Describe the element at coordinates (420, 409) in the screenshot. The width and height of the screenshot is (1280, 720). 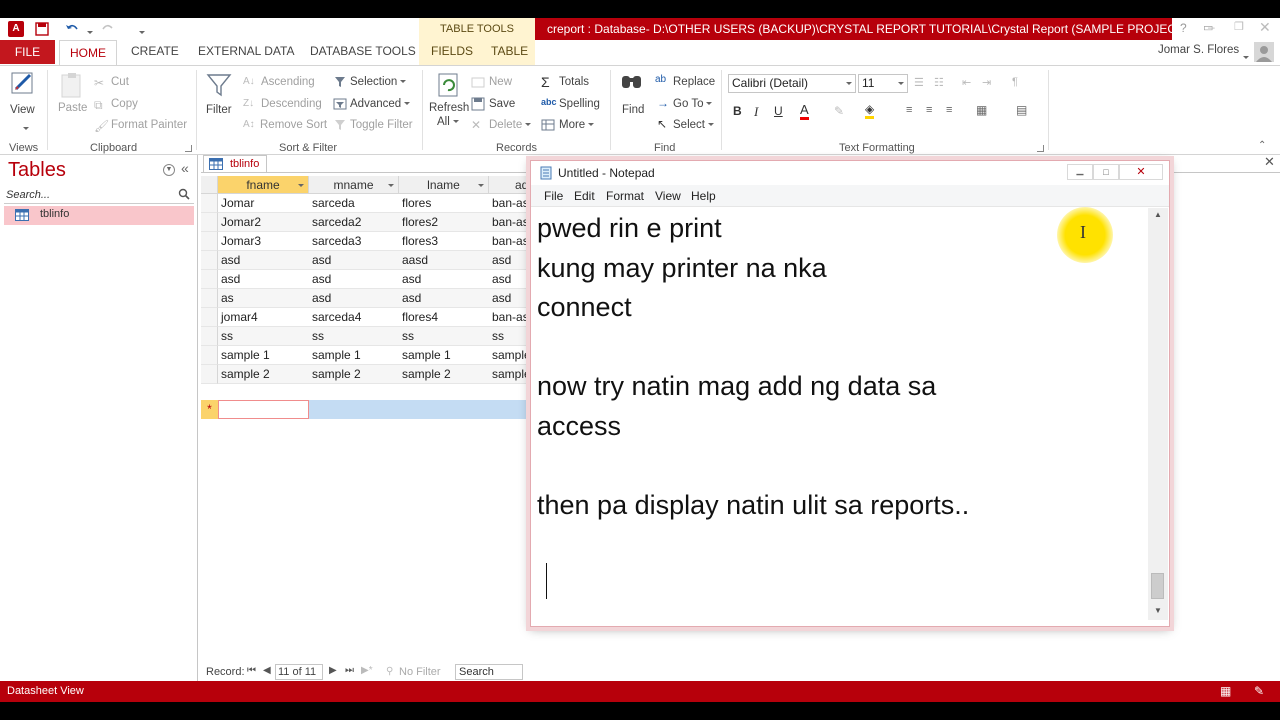
I see `new-record-row` at that location.